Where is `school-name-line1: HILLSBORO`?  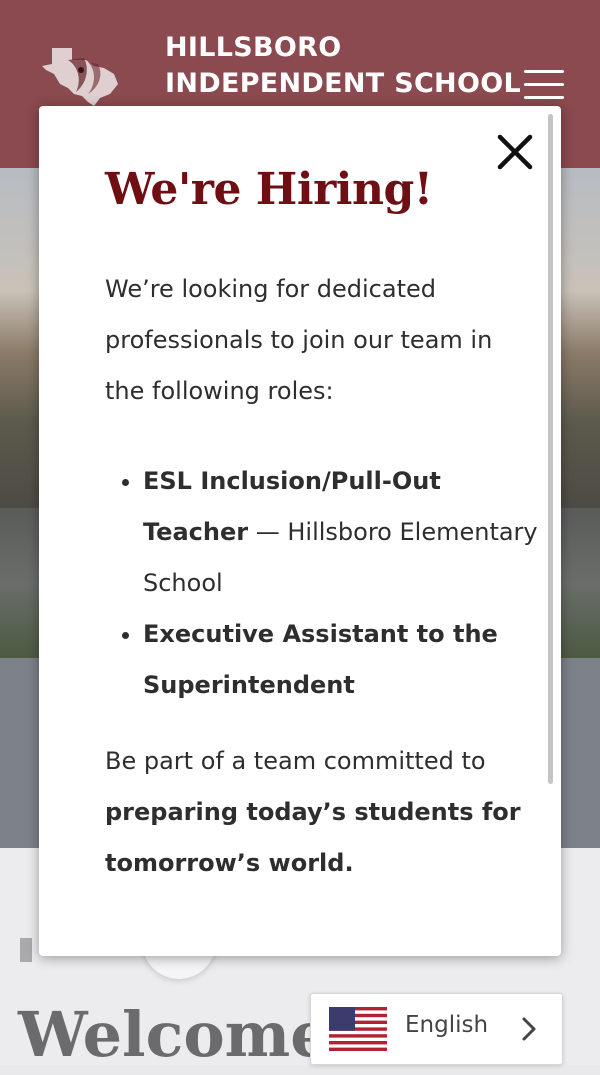 school-name-line1: HILLSBORO is located at coordinates (253, 47).